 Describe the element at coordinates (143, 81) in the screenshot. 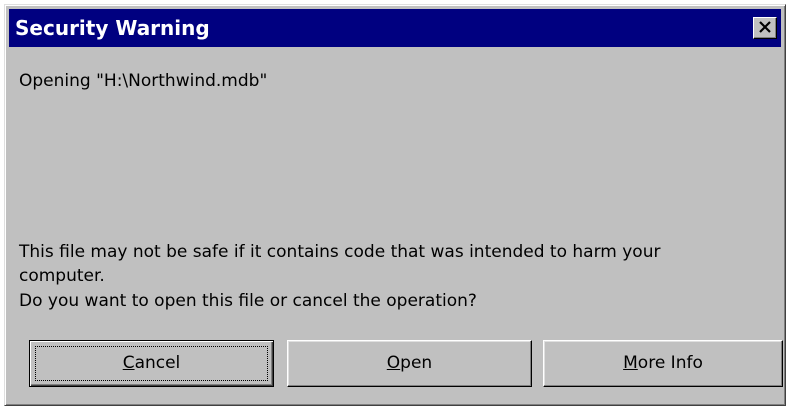

I see `opening-file-text: Opening "H:\Northwind.mdb"` at that location.